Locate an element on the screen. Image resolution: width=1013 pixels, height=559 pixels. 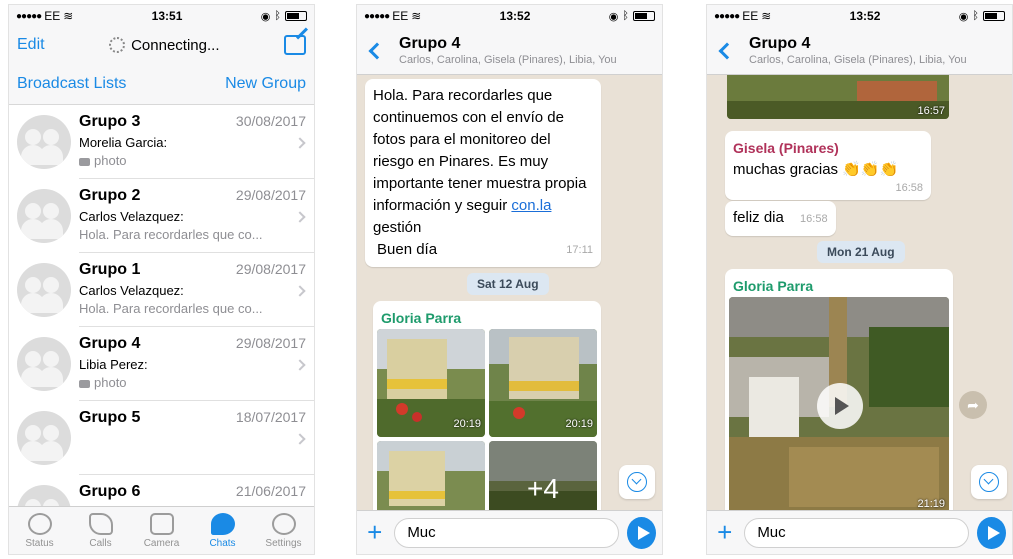
chat-name: Grupo 6 is located at coordinates (110, 491).